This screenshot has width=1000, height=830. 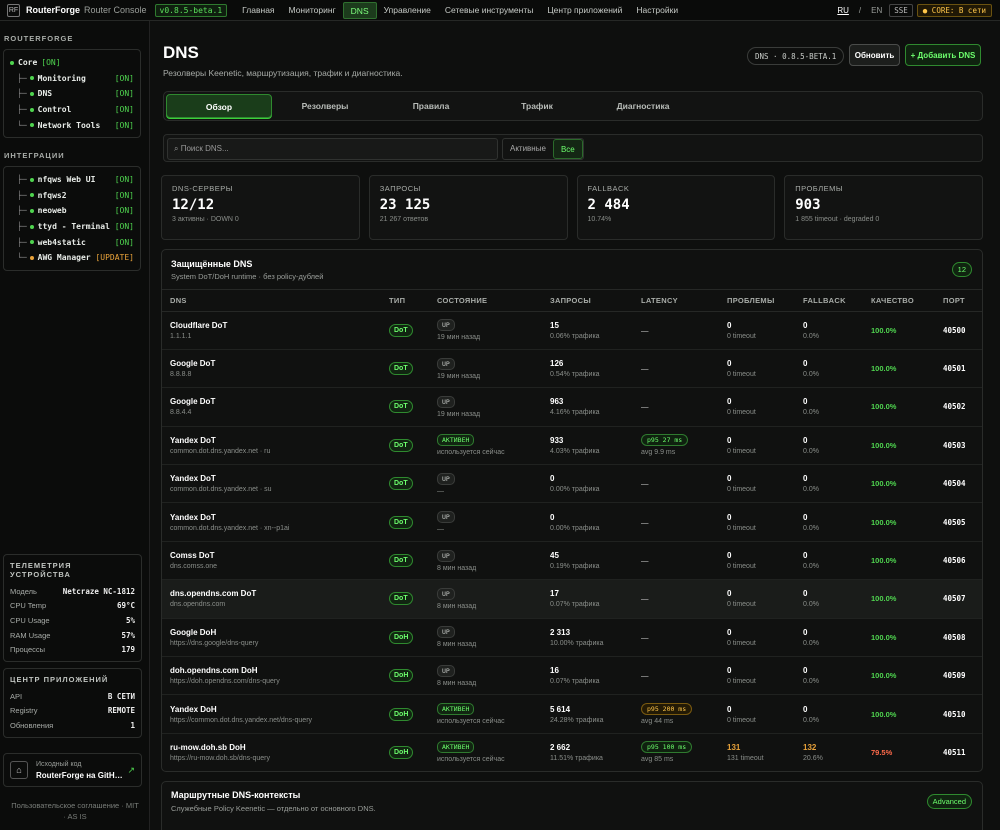 I want to click on port-value: 40503, so click(x=954, y=445).